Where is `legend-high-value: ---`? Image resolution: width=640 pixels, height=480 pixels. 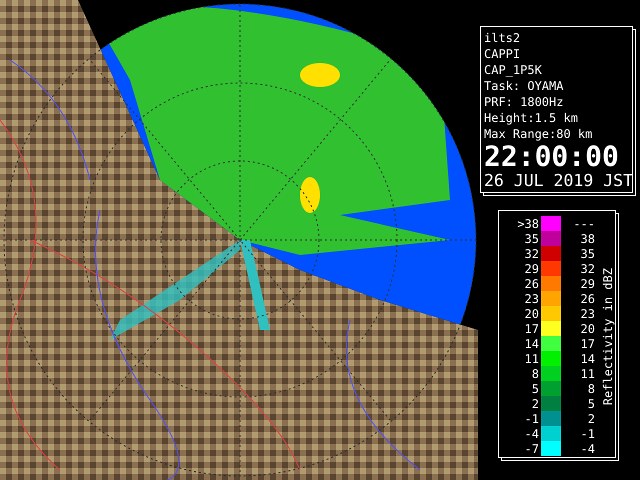 legend-high-value: --- is located at coordinates (583, 223).